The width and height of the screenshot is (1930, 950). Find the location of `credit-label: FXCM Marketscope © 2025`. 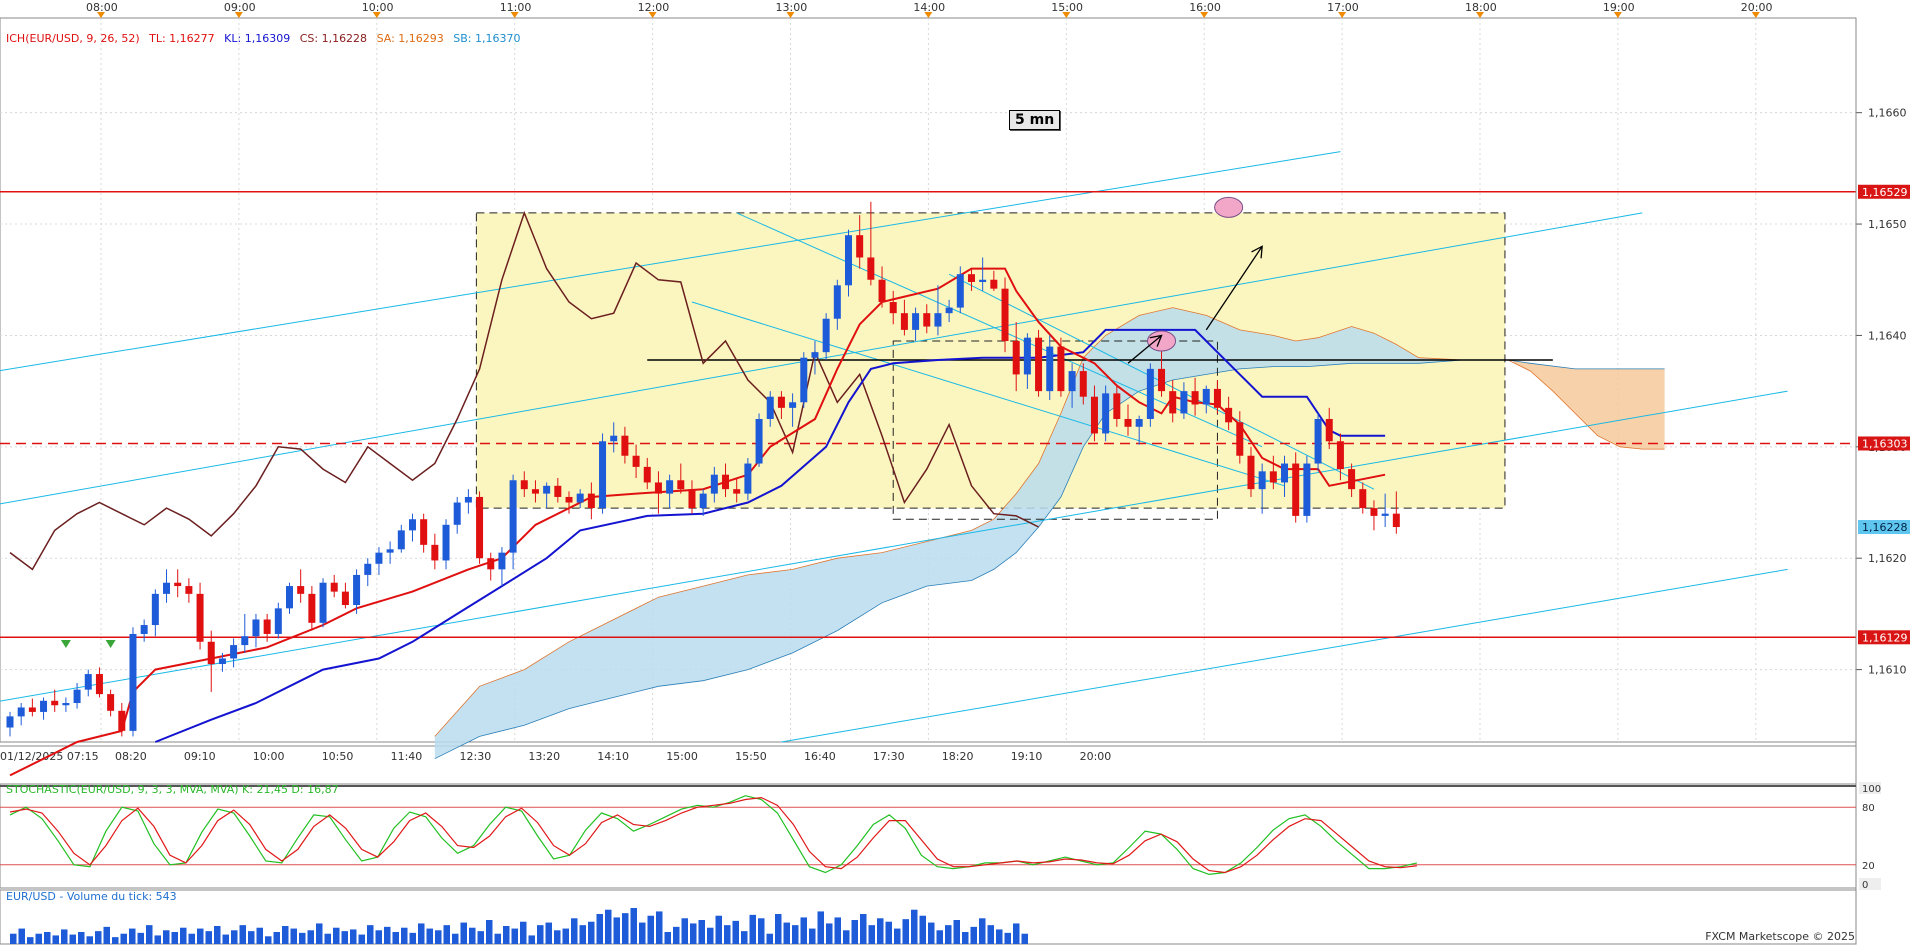

credit-label: FXCM Marketscope © 2025 is located at coordinates (1780, 936).